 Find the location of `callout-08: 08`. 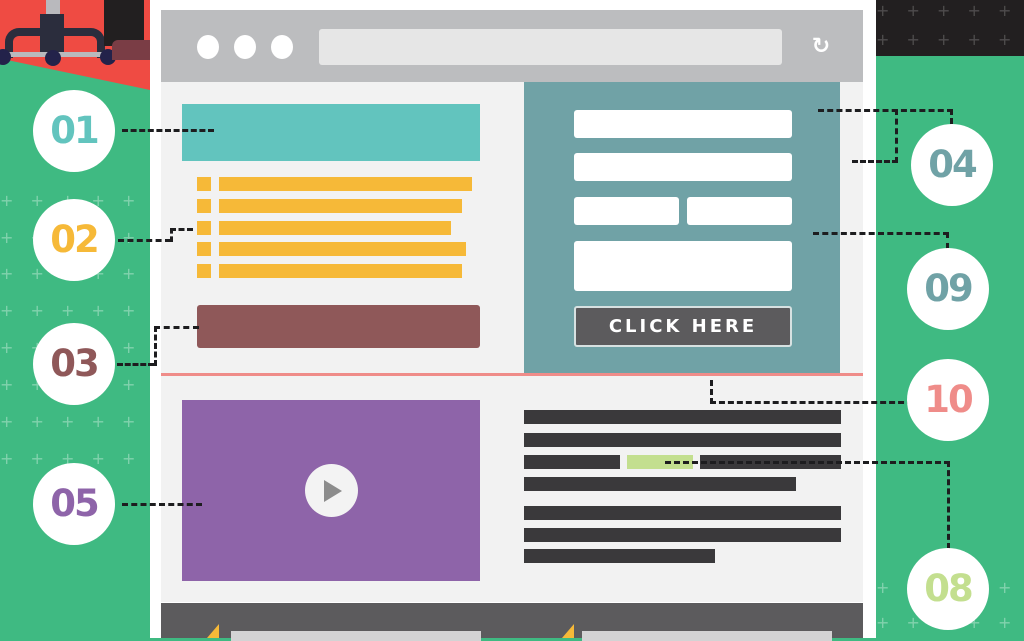

callout-08: 08 is located at coordinates (948, 589).